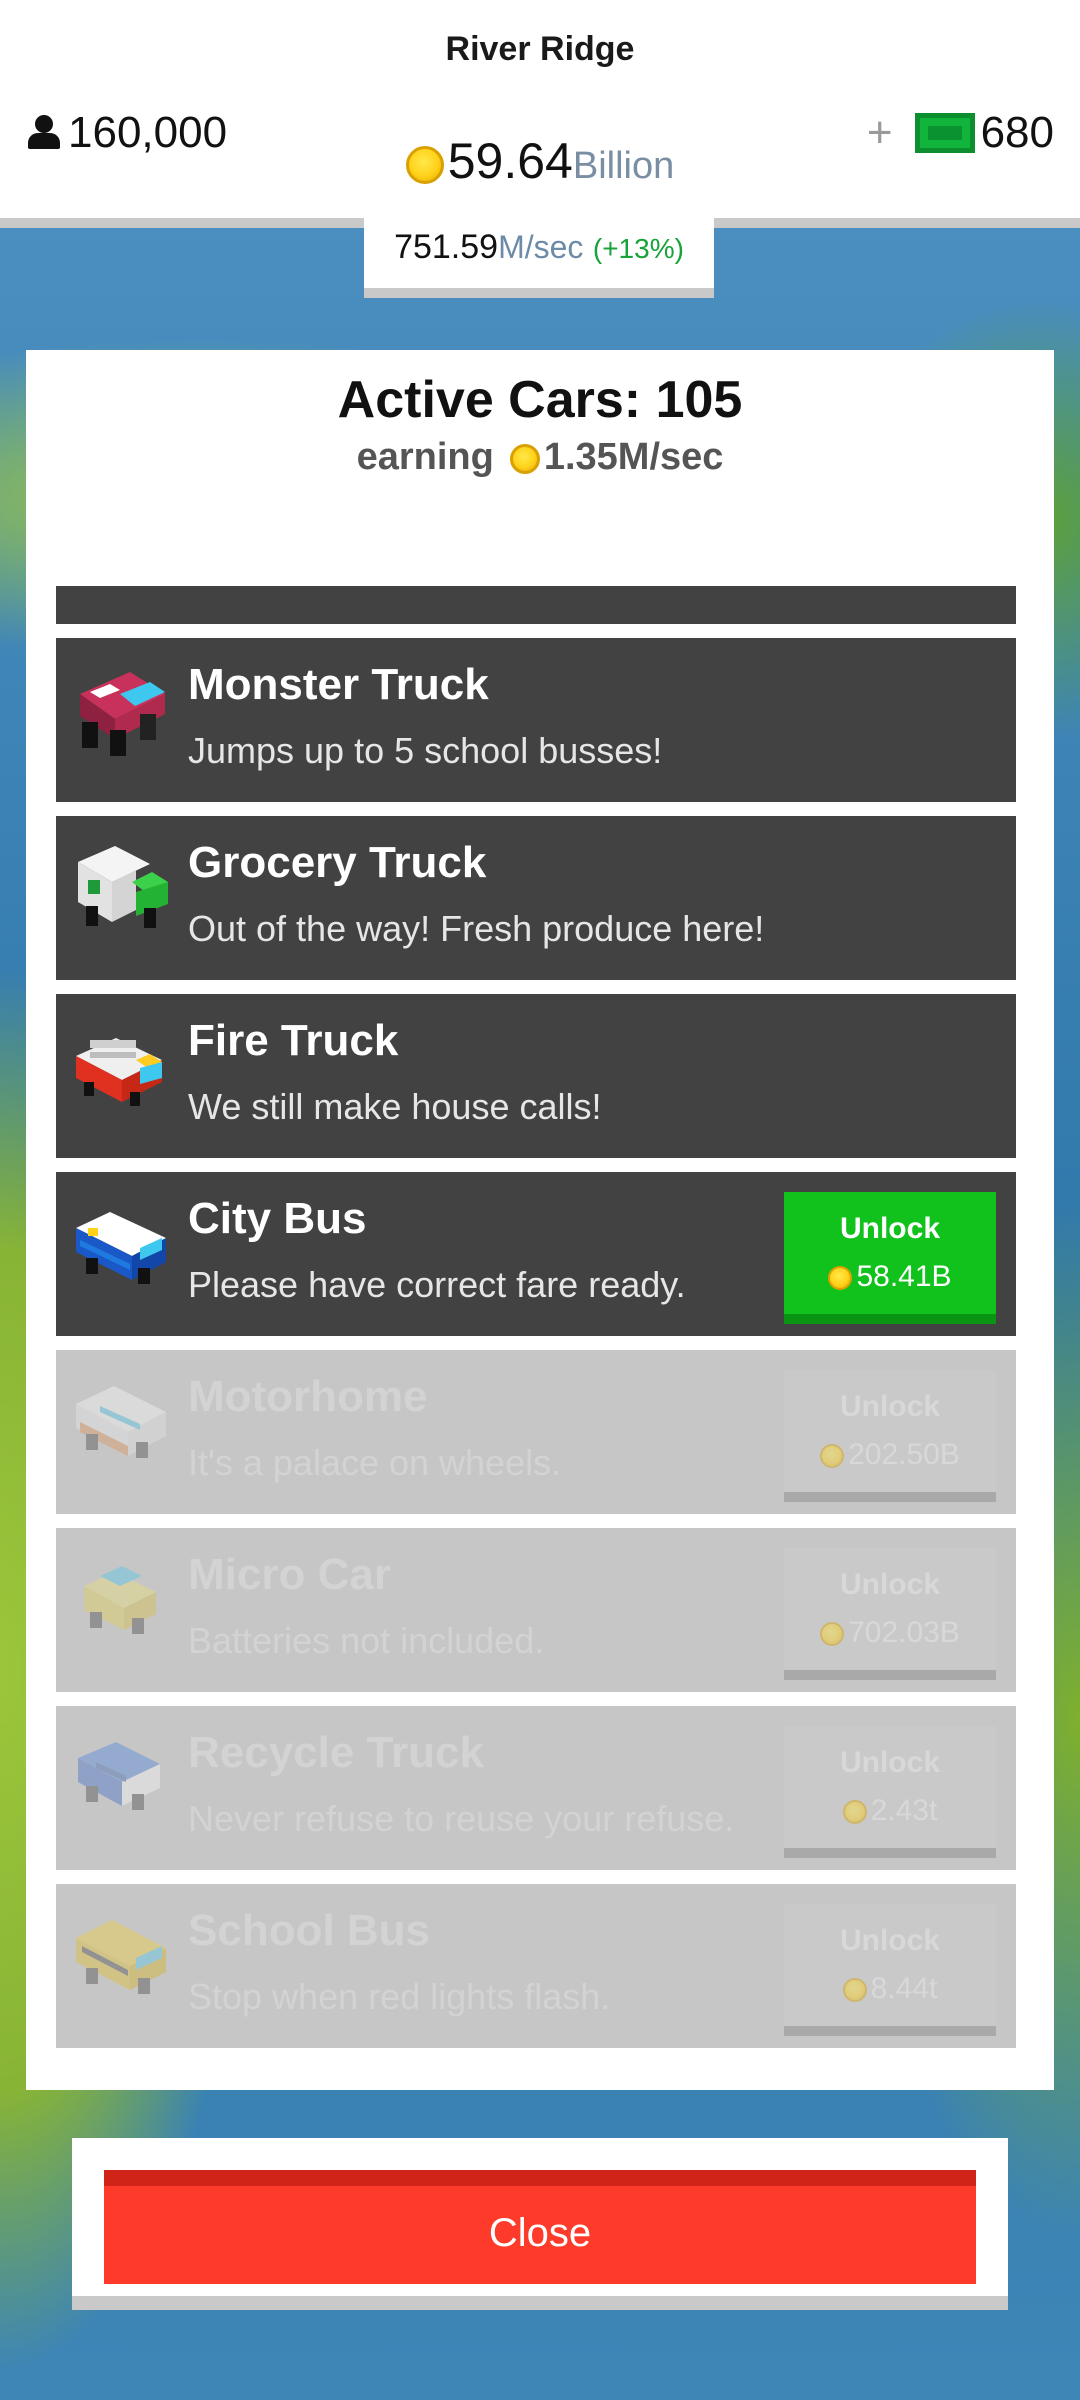 This screenshot has height=2400, width=1080. What do you see at coordinates (540, 114) in the screenshot?
I see `top-bar: River Ridge 160,000 59.64Billion + 680` at bounding box center [540, 114].